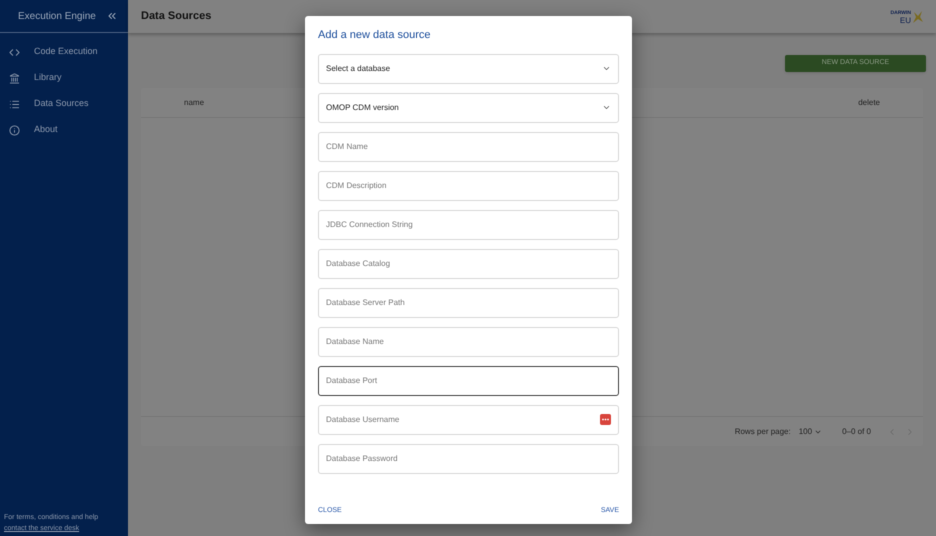 The width and height of the screenshot is (936, 536). What do you see at coordinates (468, 263) in the screenshot?
I see `input-field: Database Catalog` at bounding box center [468, 263].